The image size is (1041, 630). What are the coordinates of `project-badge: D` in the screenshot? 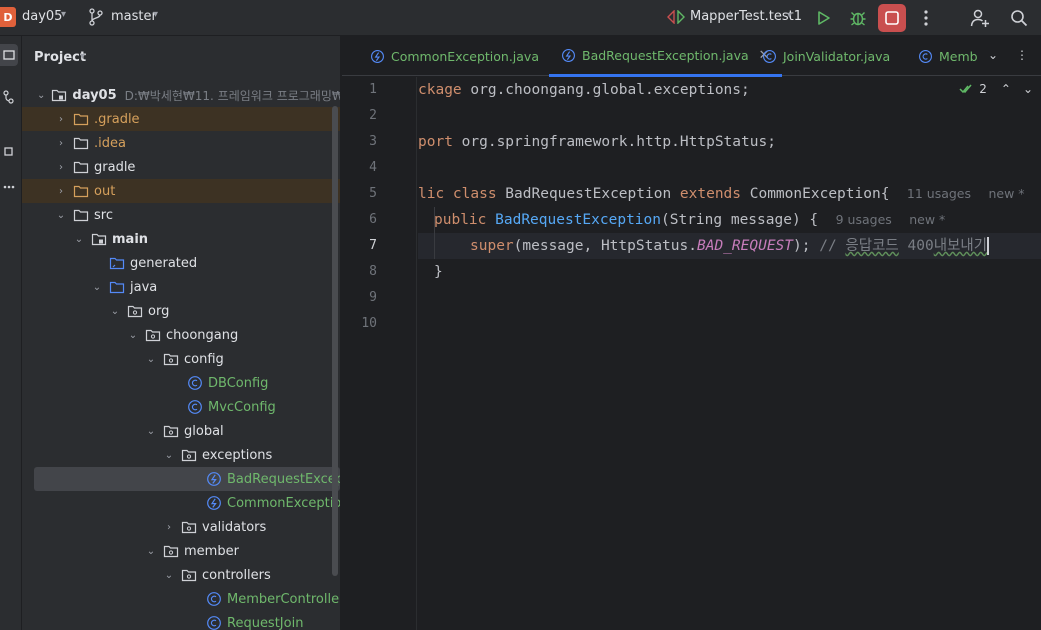 It's located at (8, 17).